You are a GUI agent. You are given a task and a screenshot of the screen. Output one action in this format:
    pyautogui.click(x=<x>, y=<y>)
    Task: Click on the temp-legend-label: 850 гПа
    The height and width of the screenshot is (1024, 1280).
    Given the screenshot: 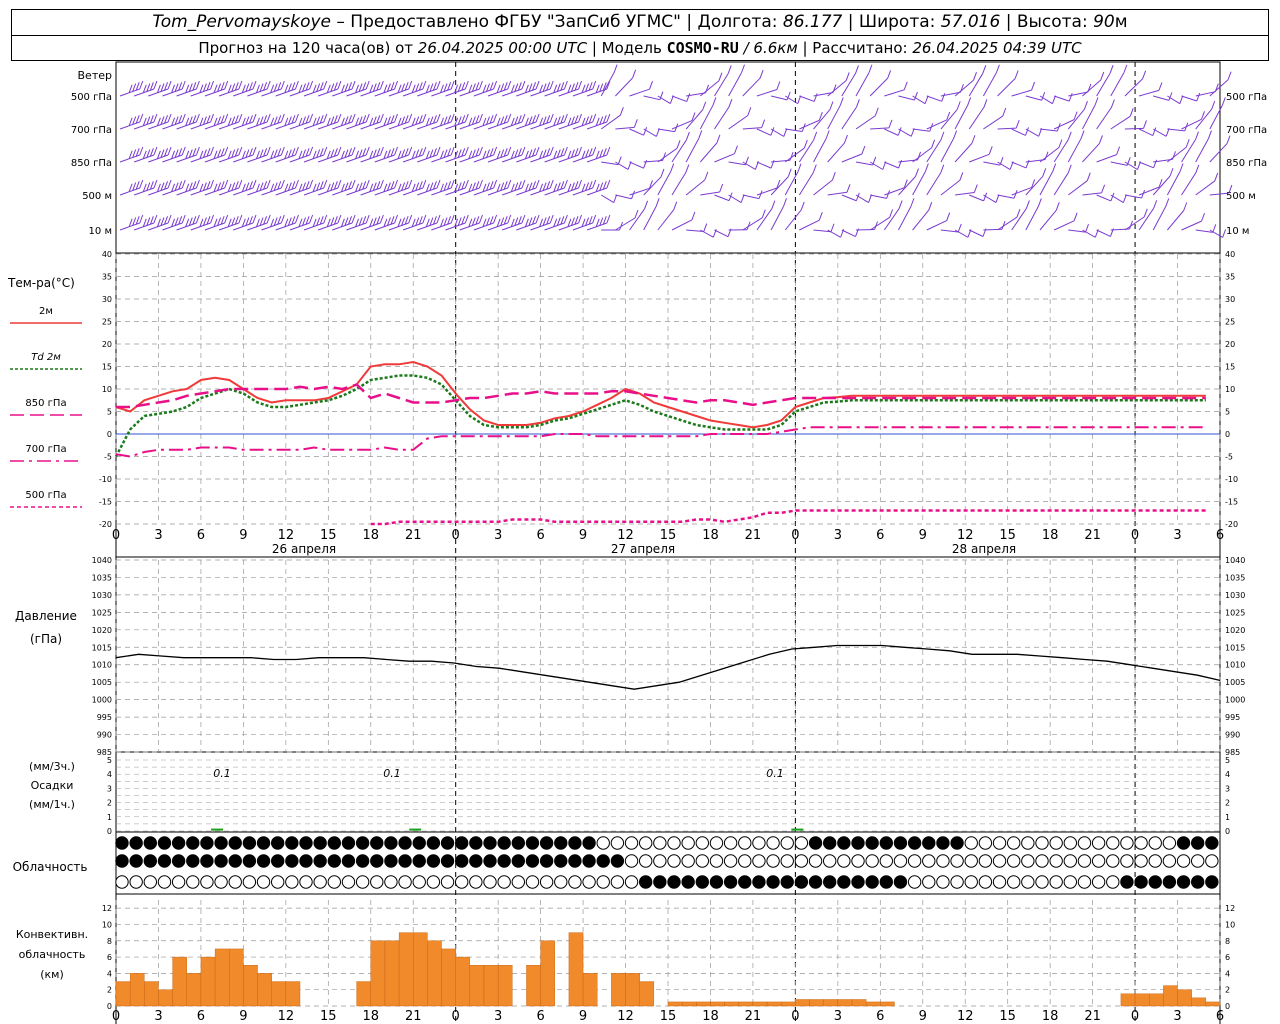 What is the action you would take?
    pyautogui.click(x=45, y=403)
    